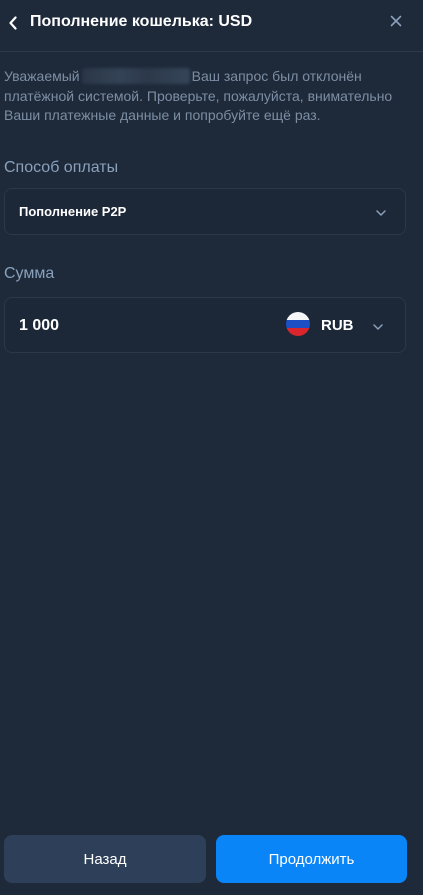 This screenshot has width=423, height=895. What do you see at coordinates (337, 325) in the screenshot?
I see `currency-code: RUB` at bounding box center [337, 325].